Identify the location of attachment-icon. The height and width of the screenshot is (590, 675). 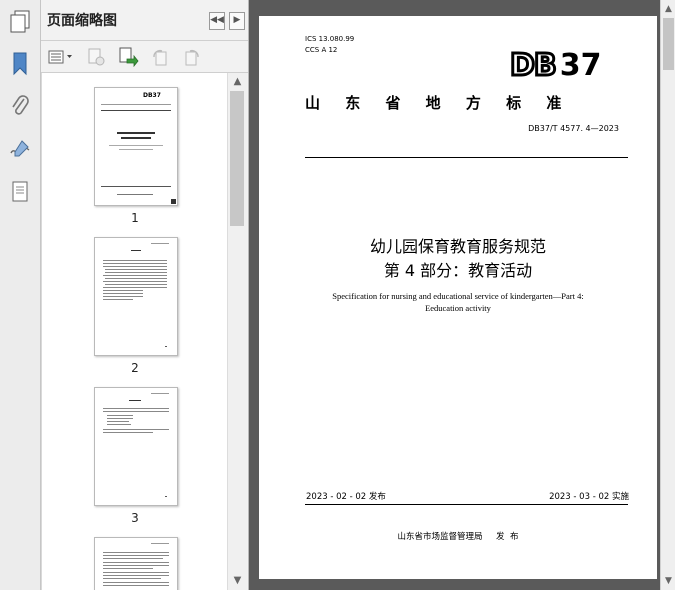
(20, 106).